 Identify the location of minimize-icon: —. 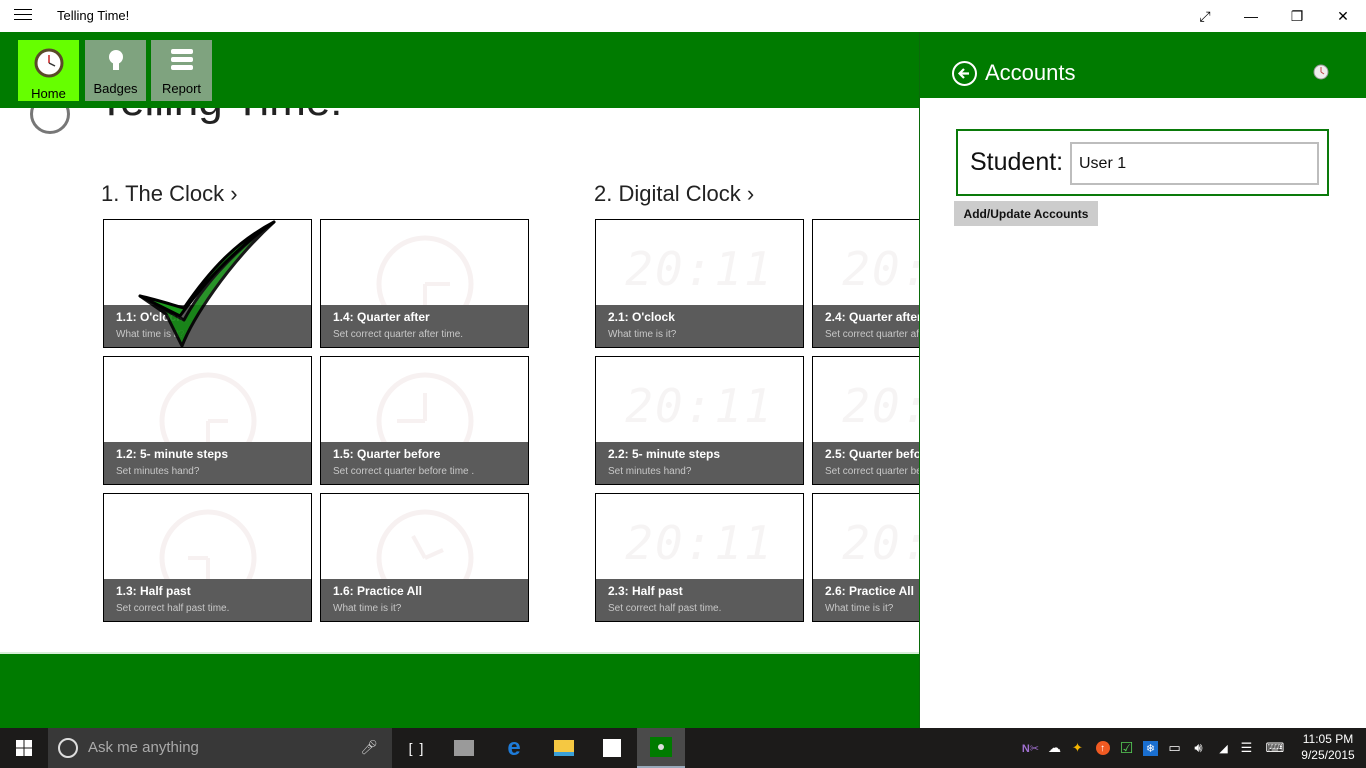
(1251, 16).